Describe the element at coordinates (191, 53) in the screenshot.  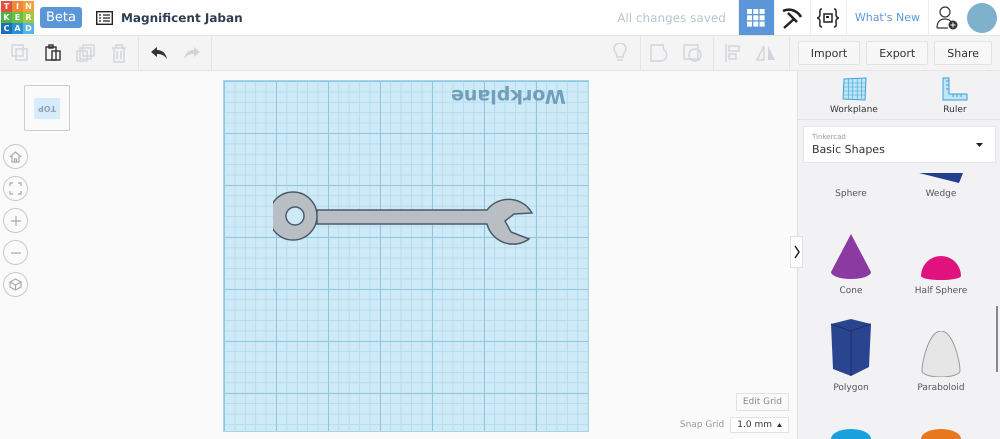
I see `redo-arrow-icon` at that location.